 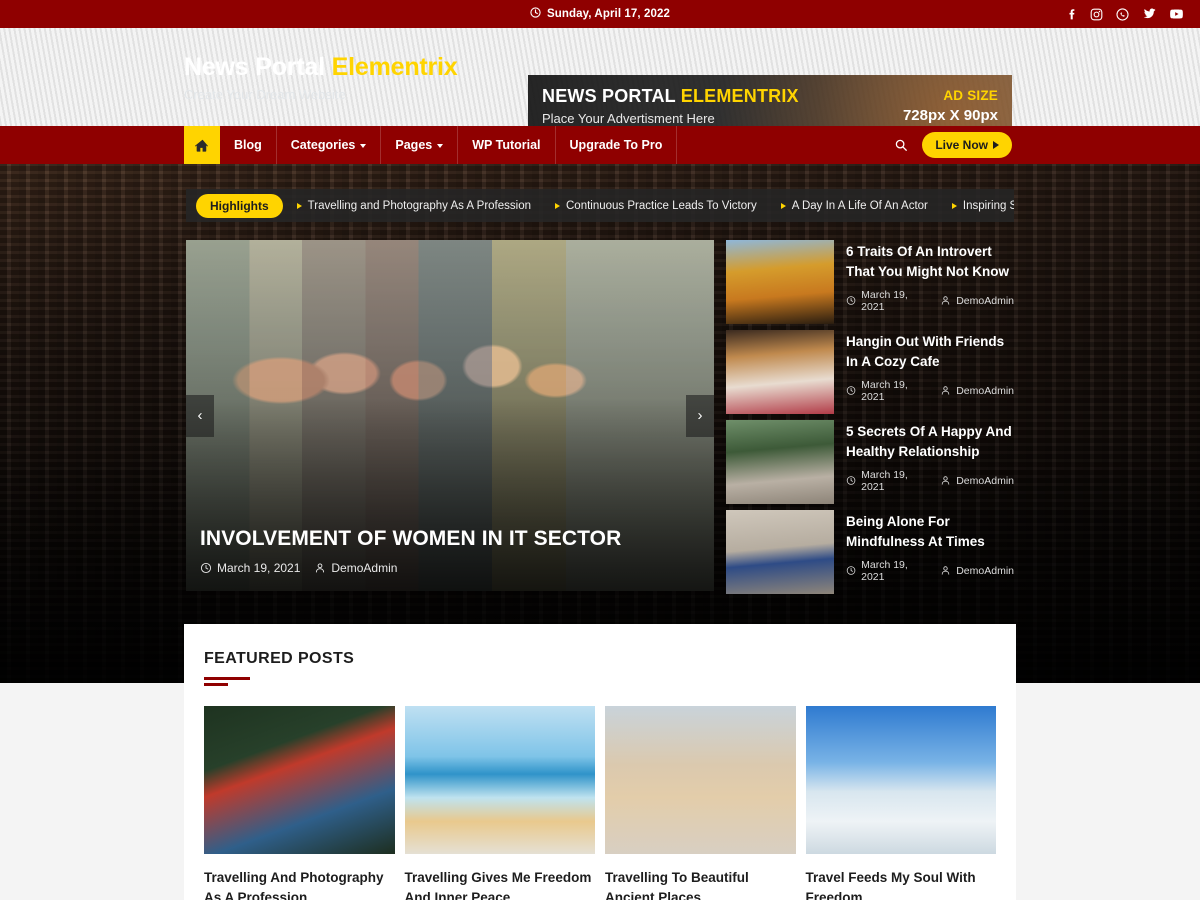 What do you see at coordinates (608, 14) in the screenshot?
I see `date-text: Sunday, April 17, 2022` at bounding box center [608, 14].